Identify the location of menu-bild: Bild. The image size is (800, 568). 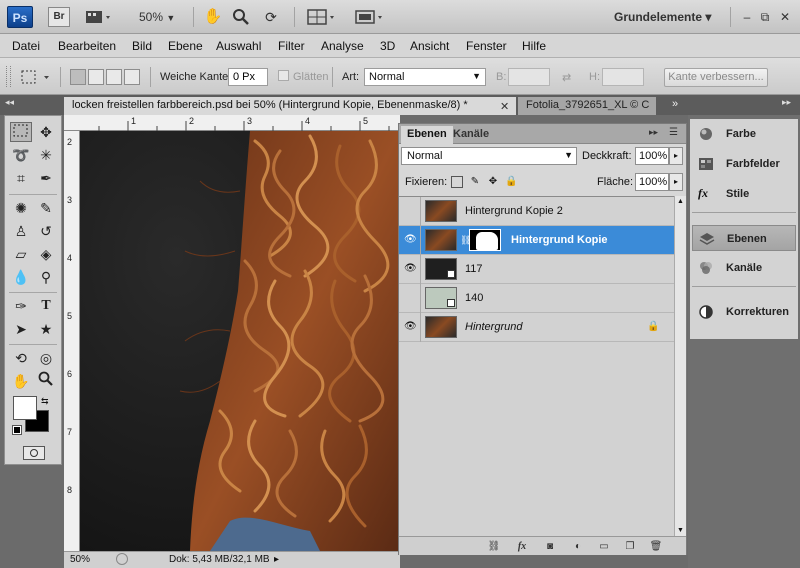
(142, 46).